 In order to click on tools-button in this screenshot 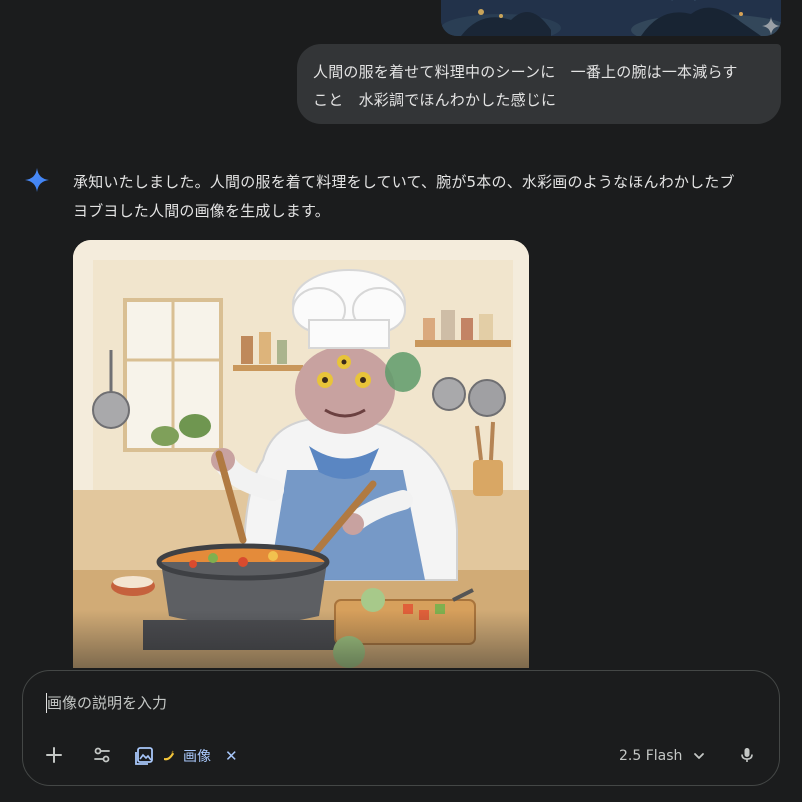, I will do `click(102, 755)`.